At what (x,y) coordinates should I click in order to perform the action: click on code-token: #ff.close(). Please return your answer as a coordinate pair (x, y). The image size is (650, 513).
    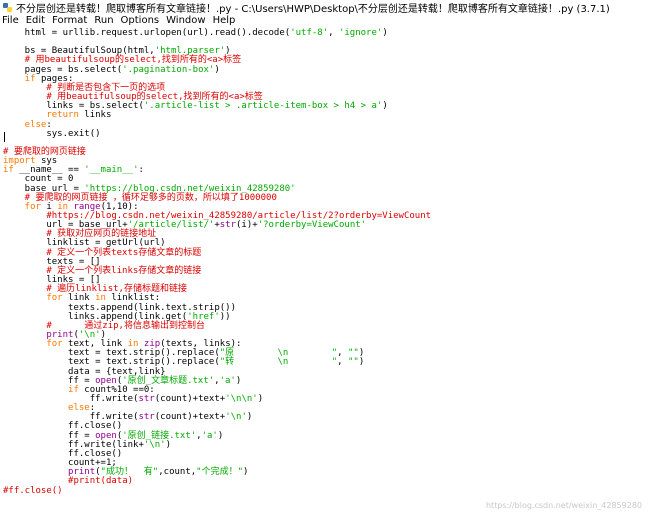
    Looking at the image, I should click on (33, 490).